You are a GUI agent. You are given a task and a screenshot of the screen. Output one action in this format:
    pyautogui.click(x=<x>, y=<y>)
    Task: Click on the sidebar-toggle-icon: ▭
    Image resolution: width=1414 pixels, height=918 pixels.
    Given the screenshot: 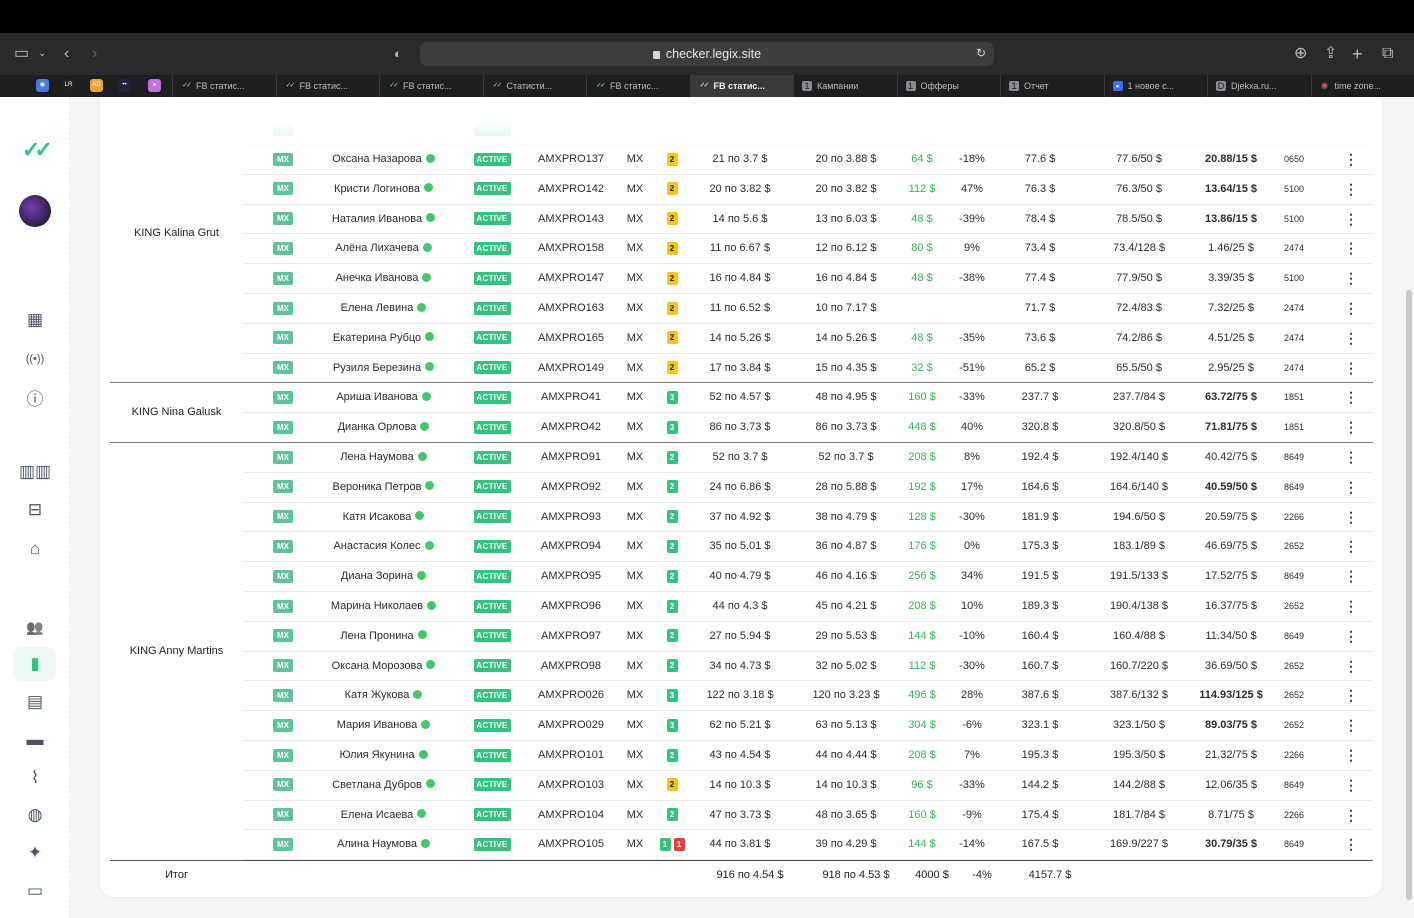 What is the action you would take?
    pyautogui.click(x=21, y=54)
    